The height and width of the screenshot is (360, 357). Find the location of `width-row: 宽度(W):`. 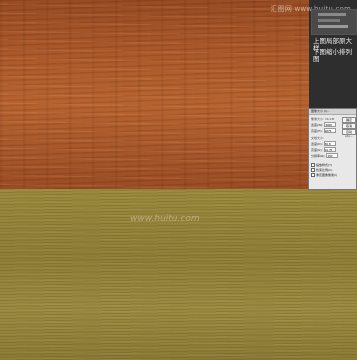

width-row: 宽度(W): is located at coordinates (324, 124).